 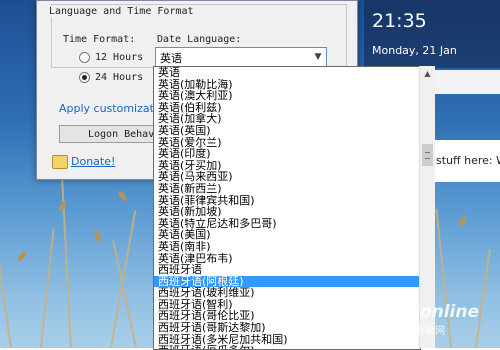 I want to click on dropdown-option: 英语(新西兰), so click(x=287, y=189).